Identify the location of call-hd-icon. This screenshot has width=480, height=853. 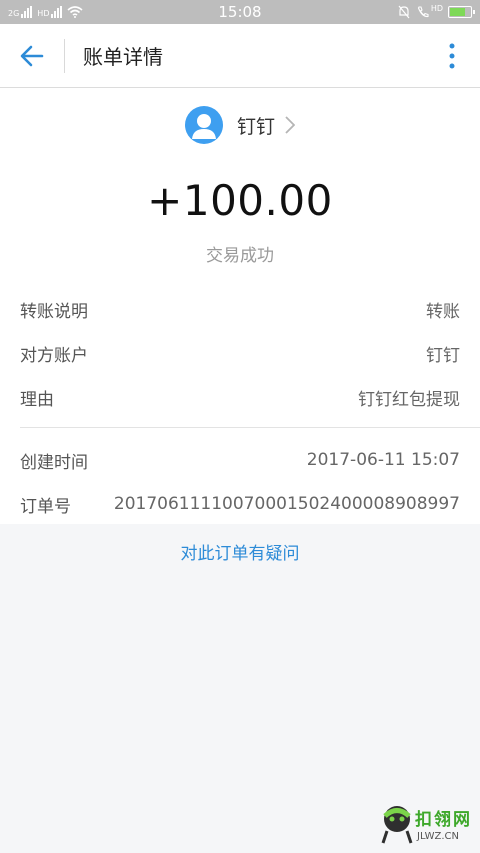
(423, 12).